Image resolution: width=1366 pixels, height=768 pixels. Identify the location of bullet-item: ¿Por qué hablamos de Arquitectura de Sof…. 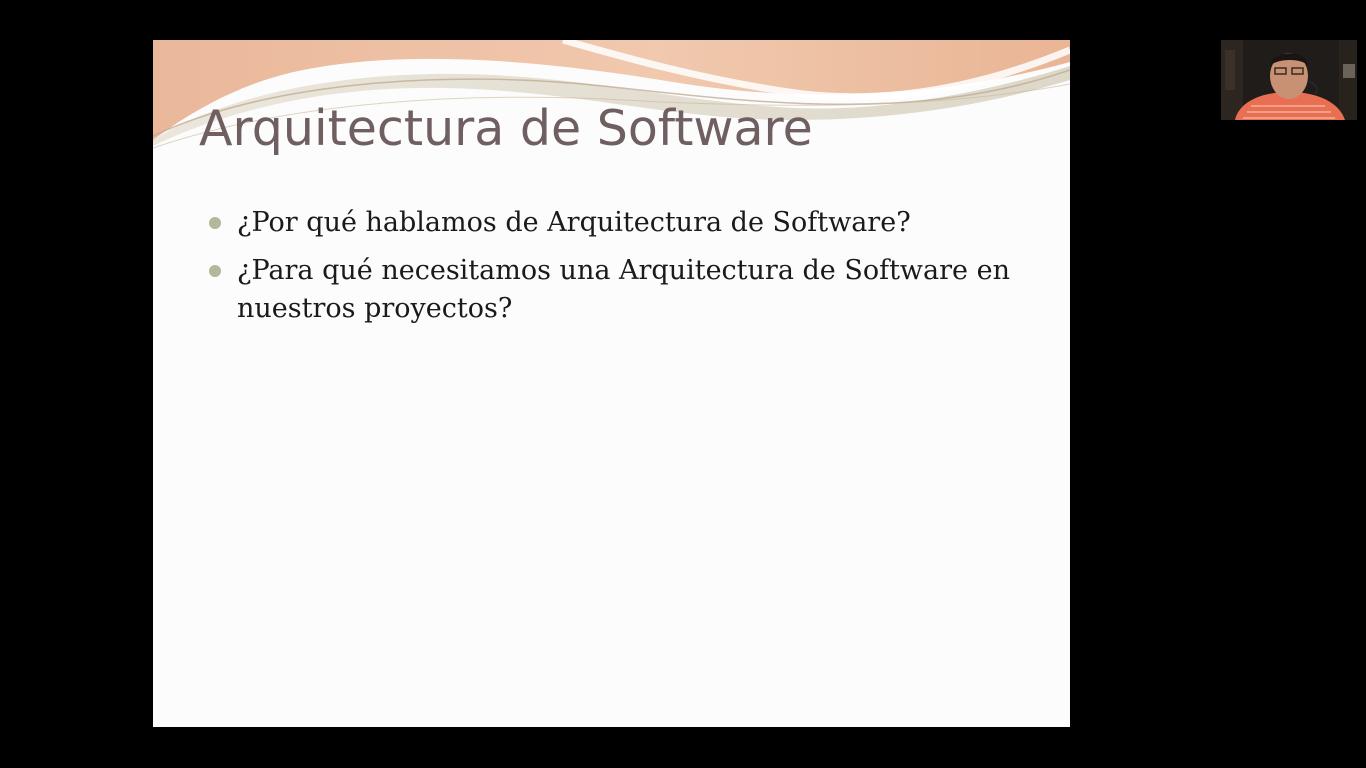
(619, 223).